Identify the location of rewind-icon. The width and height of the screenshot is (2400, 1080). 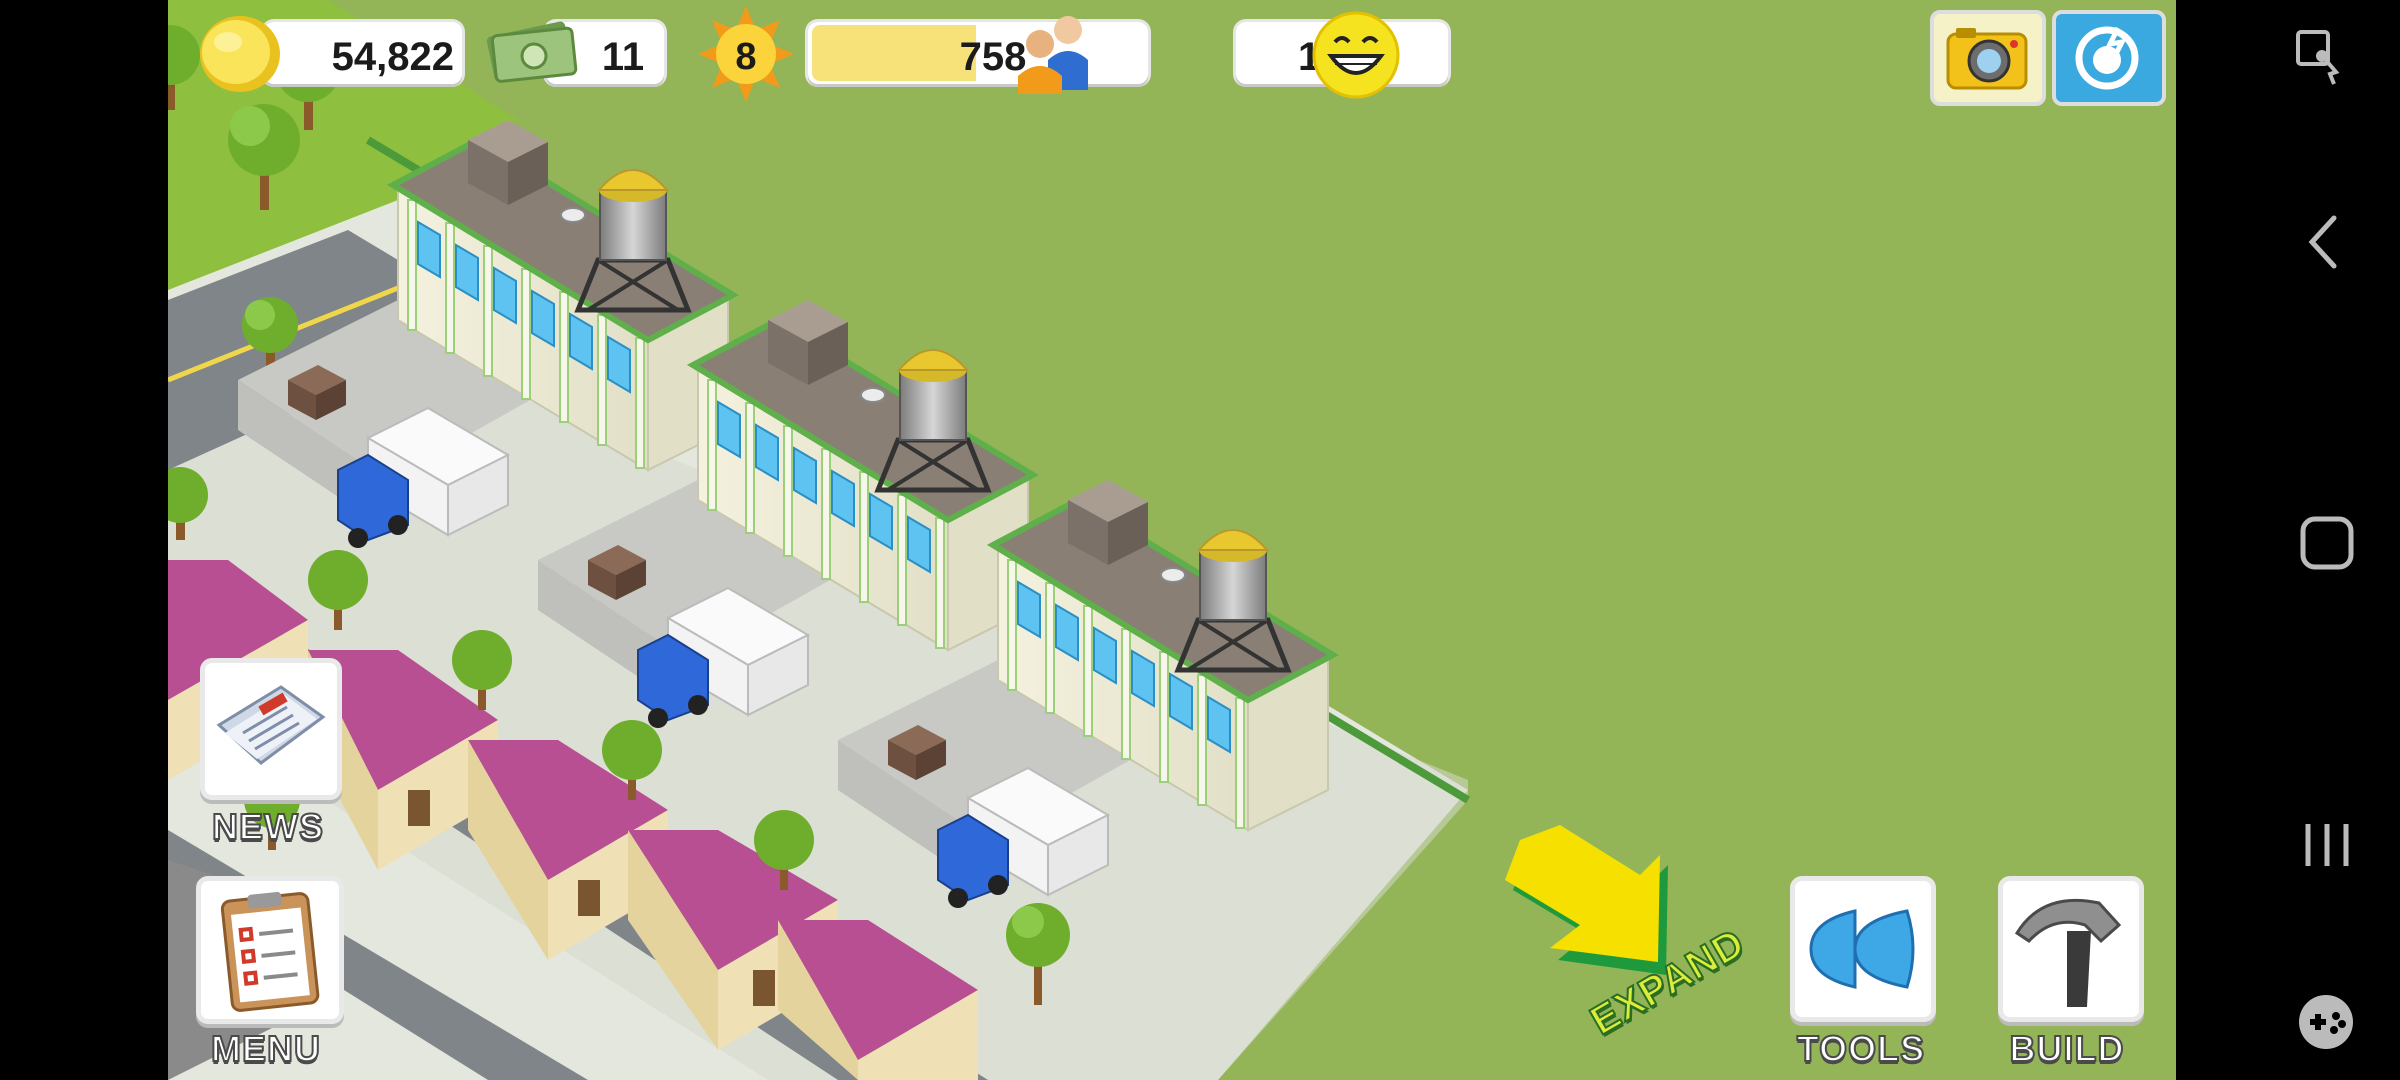
(1862, 949).